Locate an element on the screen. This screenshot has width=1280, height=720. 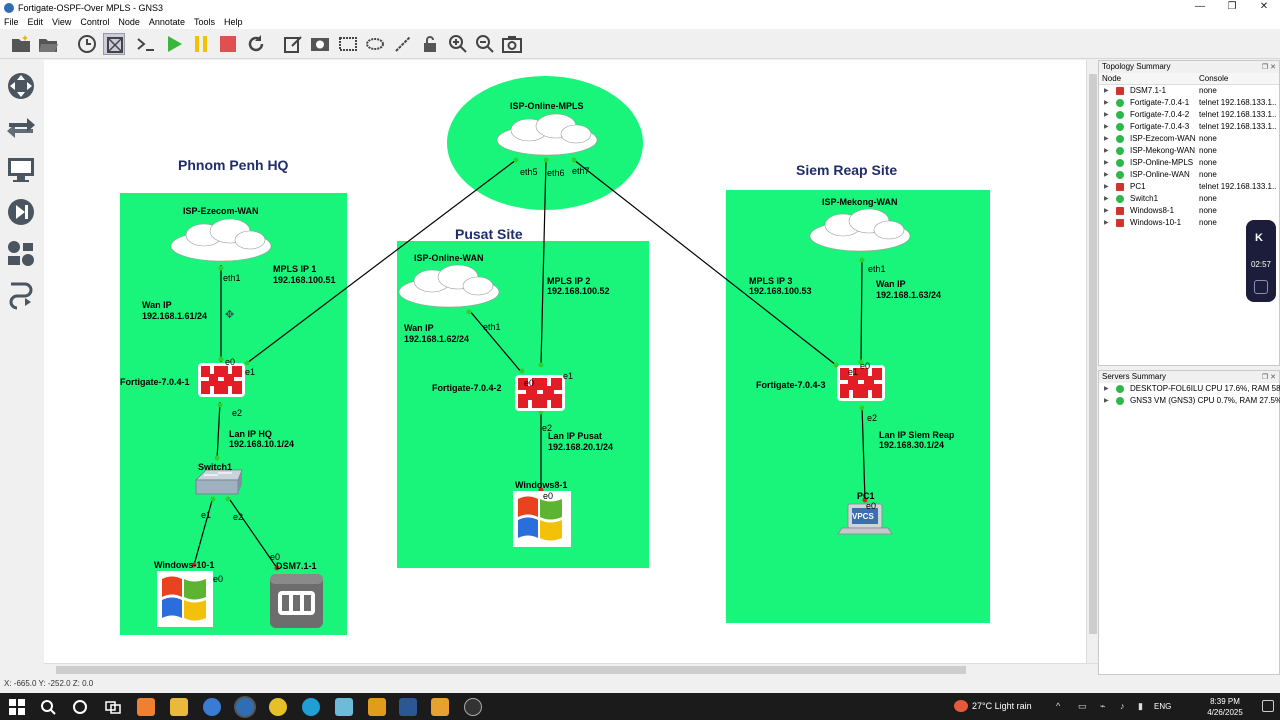
dsm-label: DSM7.1-1 is located at coordinates (296, 566).